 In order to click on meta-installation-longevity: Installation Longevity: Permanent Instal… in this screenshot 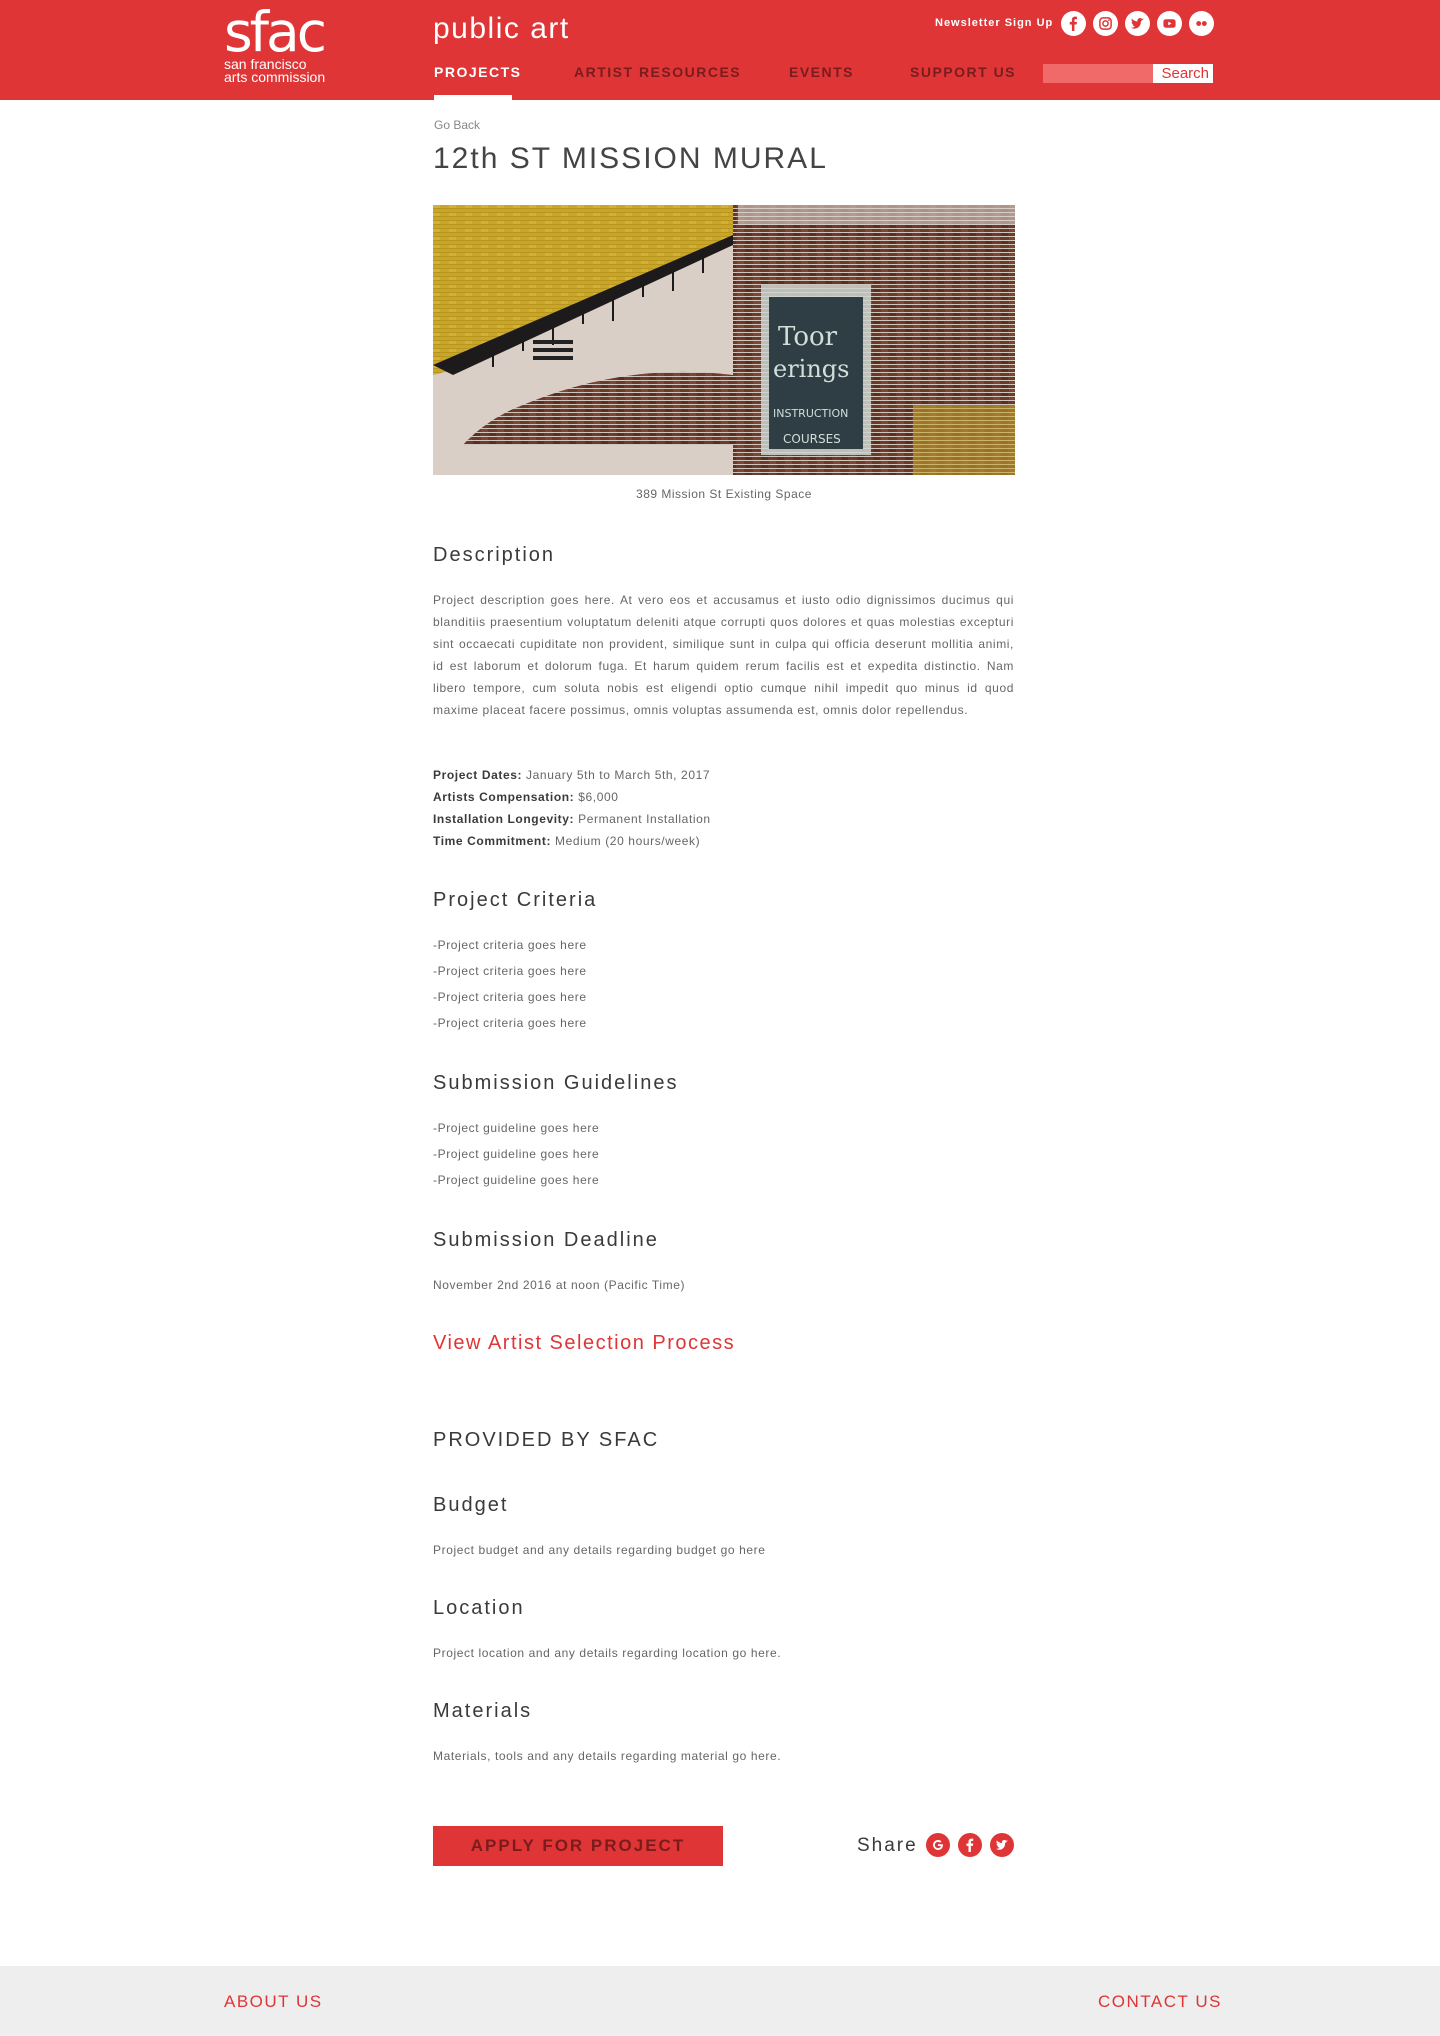, I will do `click(572, 819)`.